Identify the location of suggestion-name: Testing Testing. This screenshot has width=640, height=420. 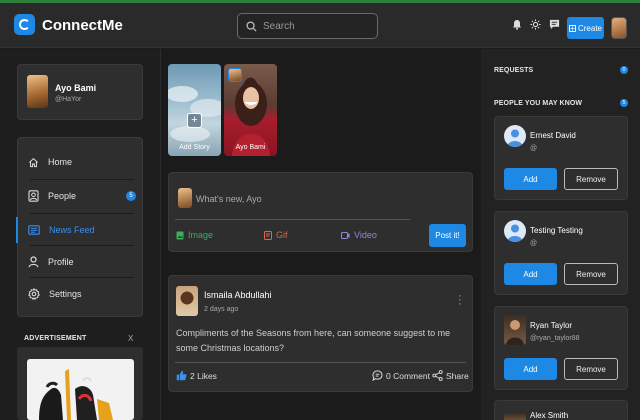
(556, 230).